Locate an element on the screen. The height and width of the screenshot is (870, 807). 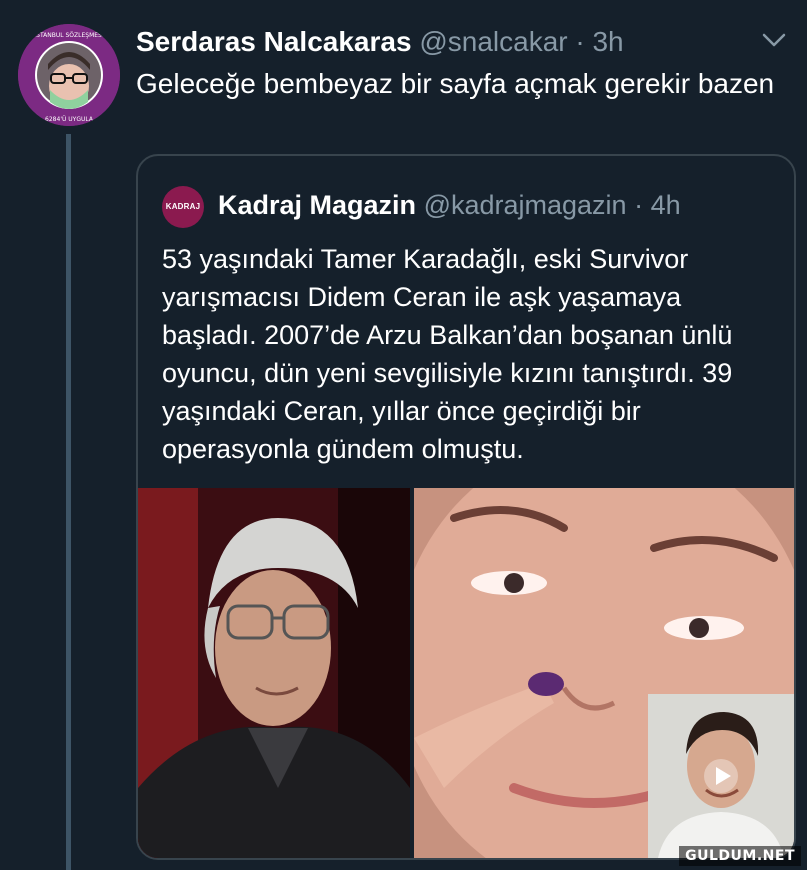
tweet-time: 3h is located at coordinates (607, 41).